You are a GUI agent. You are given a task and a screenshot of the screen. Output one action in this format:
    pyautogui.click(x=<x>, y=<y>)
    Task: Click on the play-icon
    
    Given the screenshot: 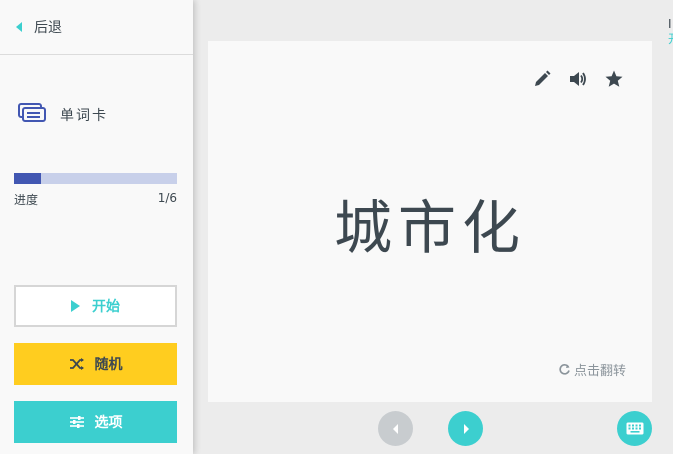 What is the action you would take?
    pyautogui.click(x=75, y=306)
    